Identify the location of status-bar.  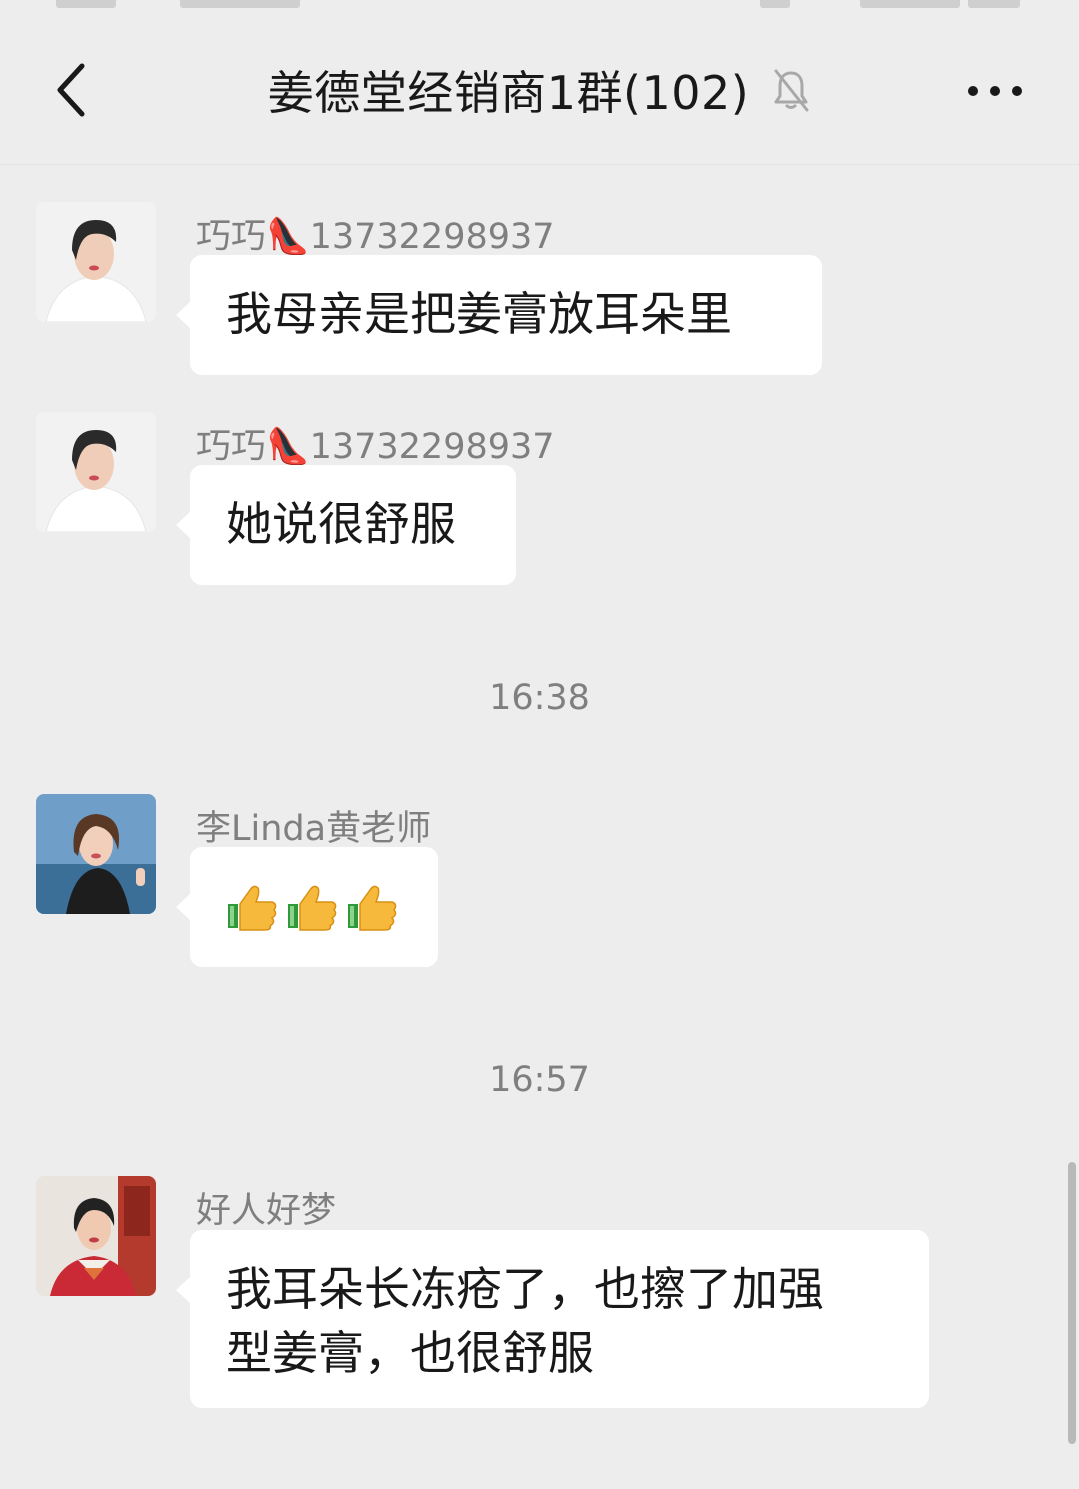
(539, 9).